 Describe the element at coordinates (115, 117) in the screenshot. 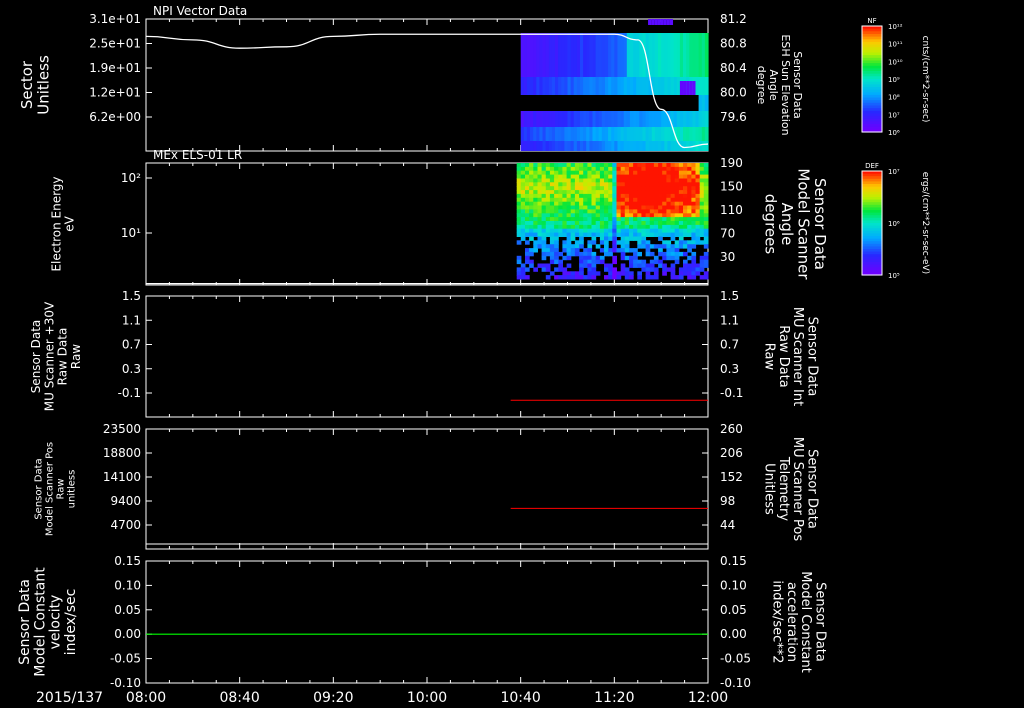

I see `y-tick-label: 6.2e+00` at that location.